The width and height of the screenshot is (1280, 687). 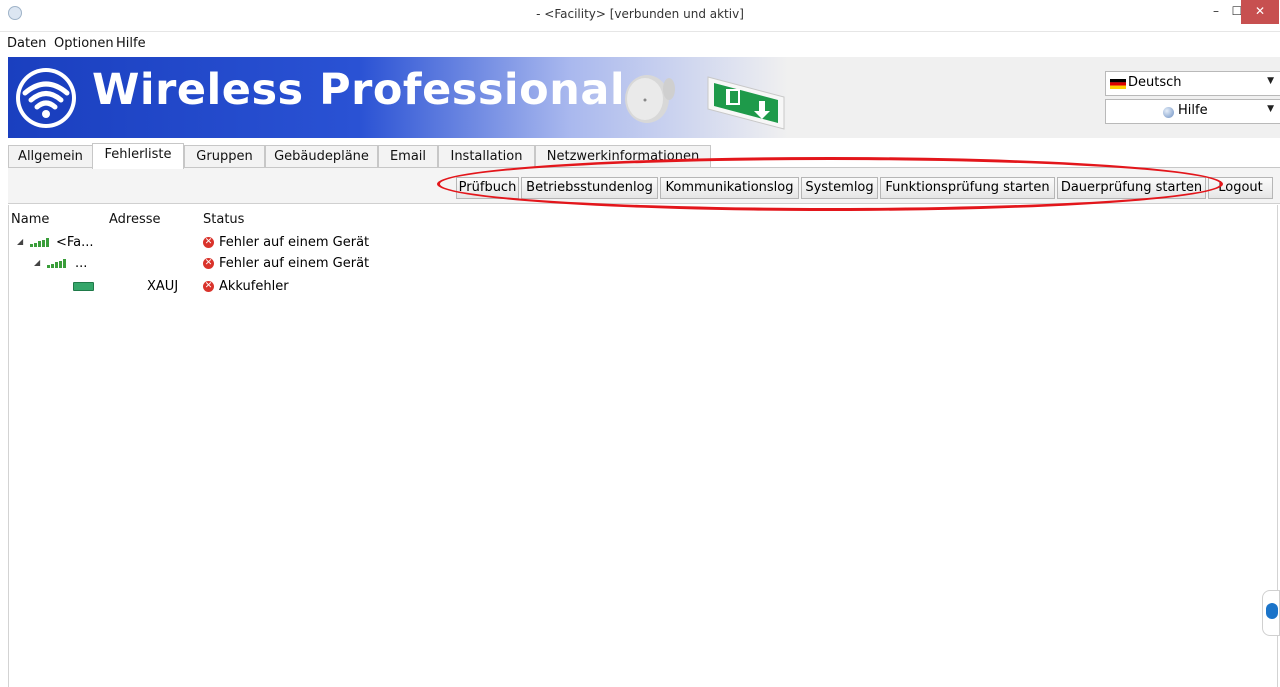 What do you see at coordinates (1118, 84) in the screenshot?
I see `german-flag-icon` at bounding box center [1118, 84].